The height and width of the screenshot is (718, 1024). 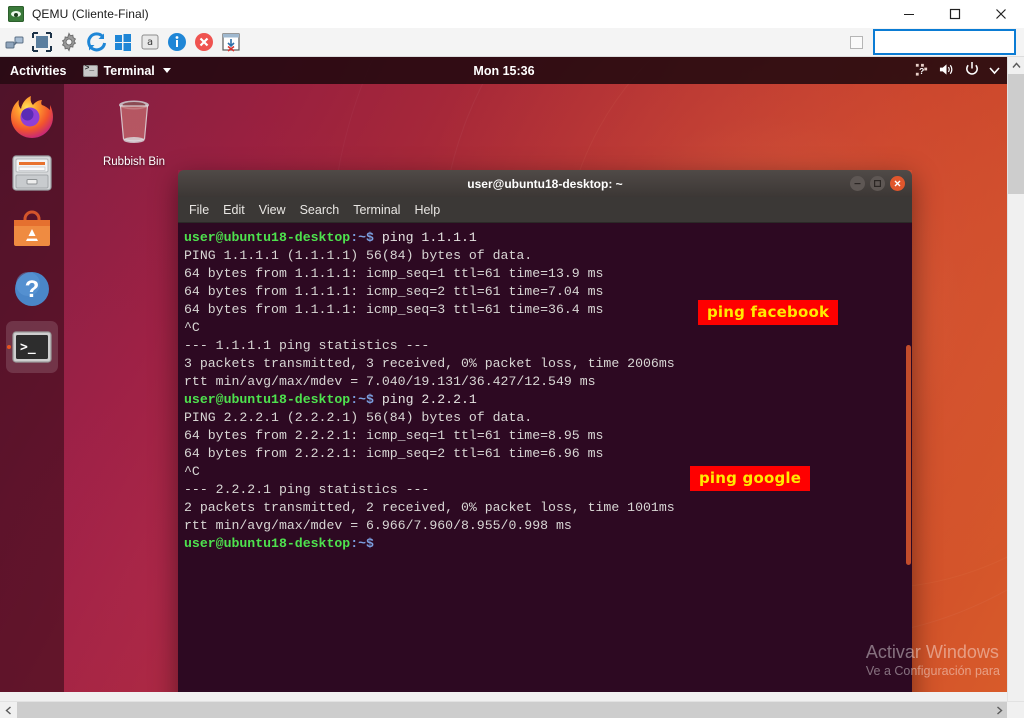 I want to click on host-window-title: QEMU (Cliente-Final), so click(x=90, y=14).